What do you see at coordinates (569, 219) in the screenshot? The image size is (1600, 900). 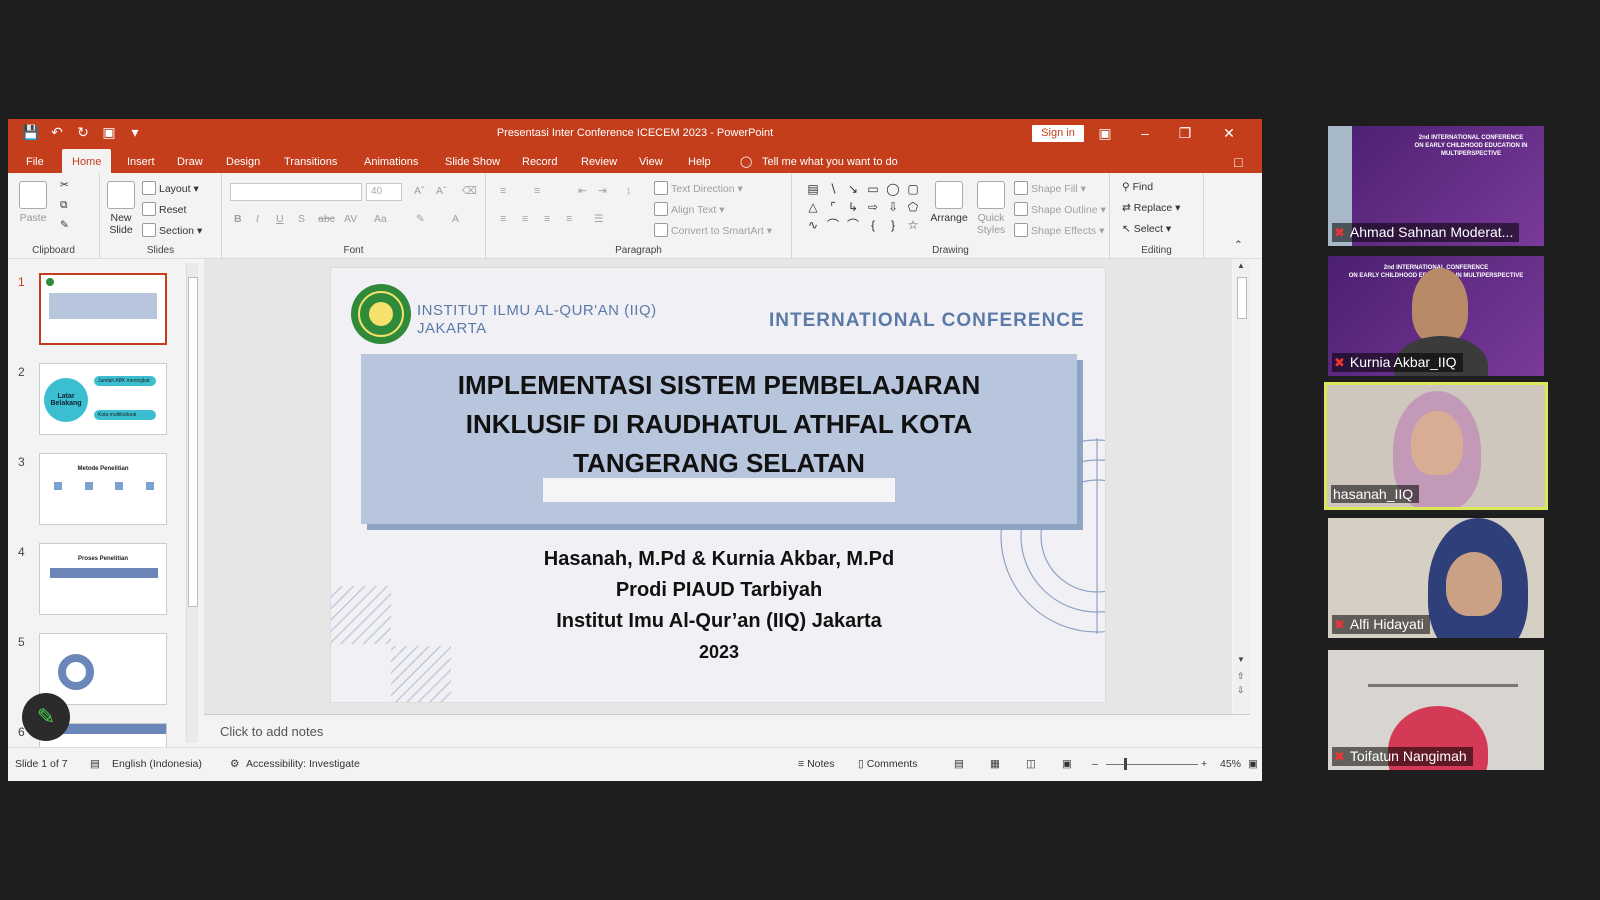 I see `justify-icon: ≡` at bounding box center [569, 219].